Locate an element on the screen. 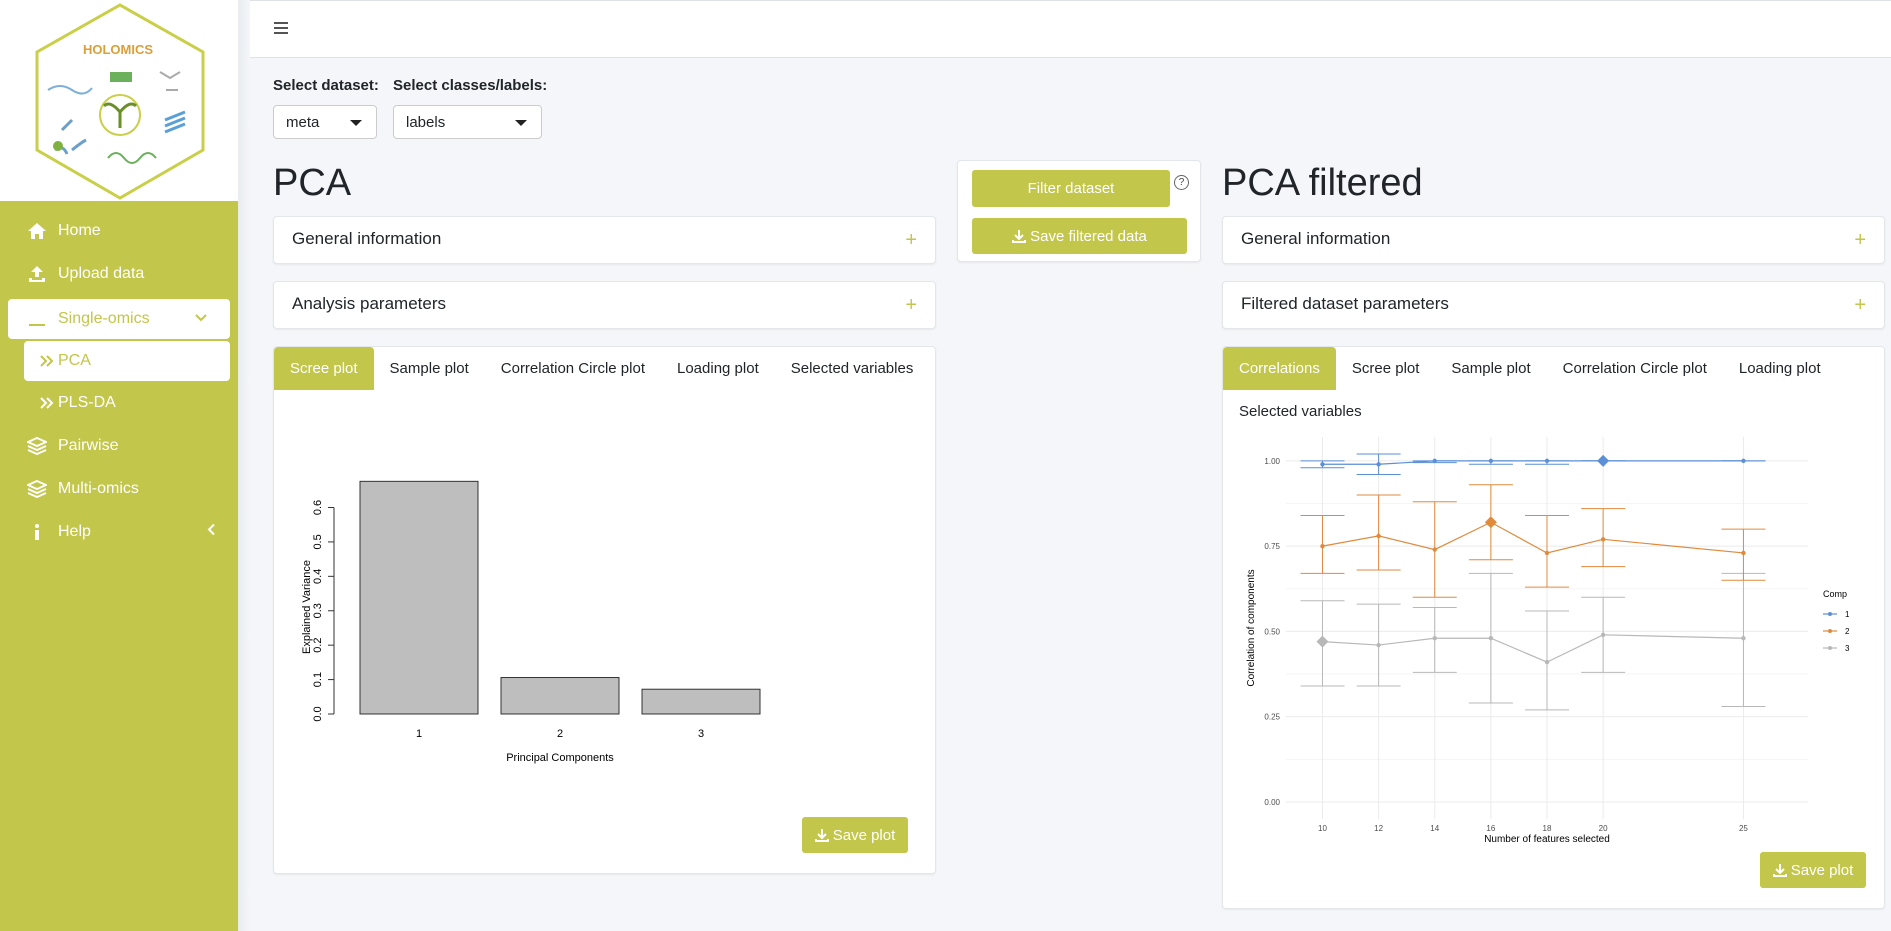  sidebar-item-plsda: PLS-DA is located at coordinates (119, 402).